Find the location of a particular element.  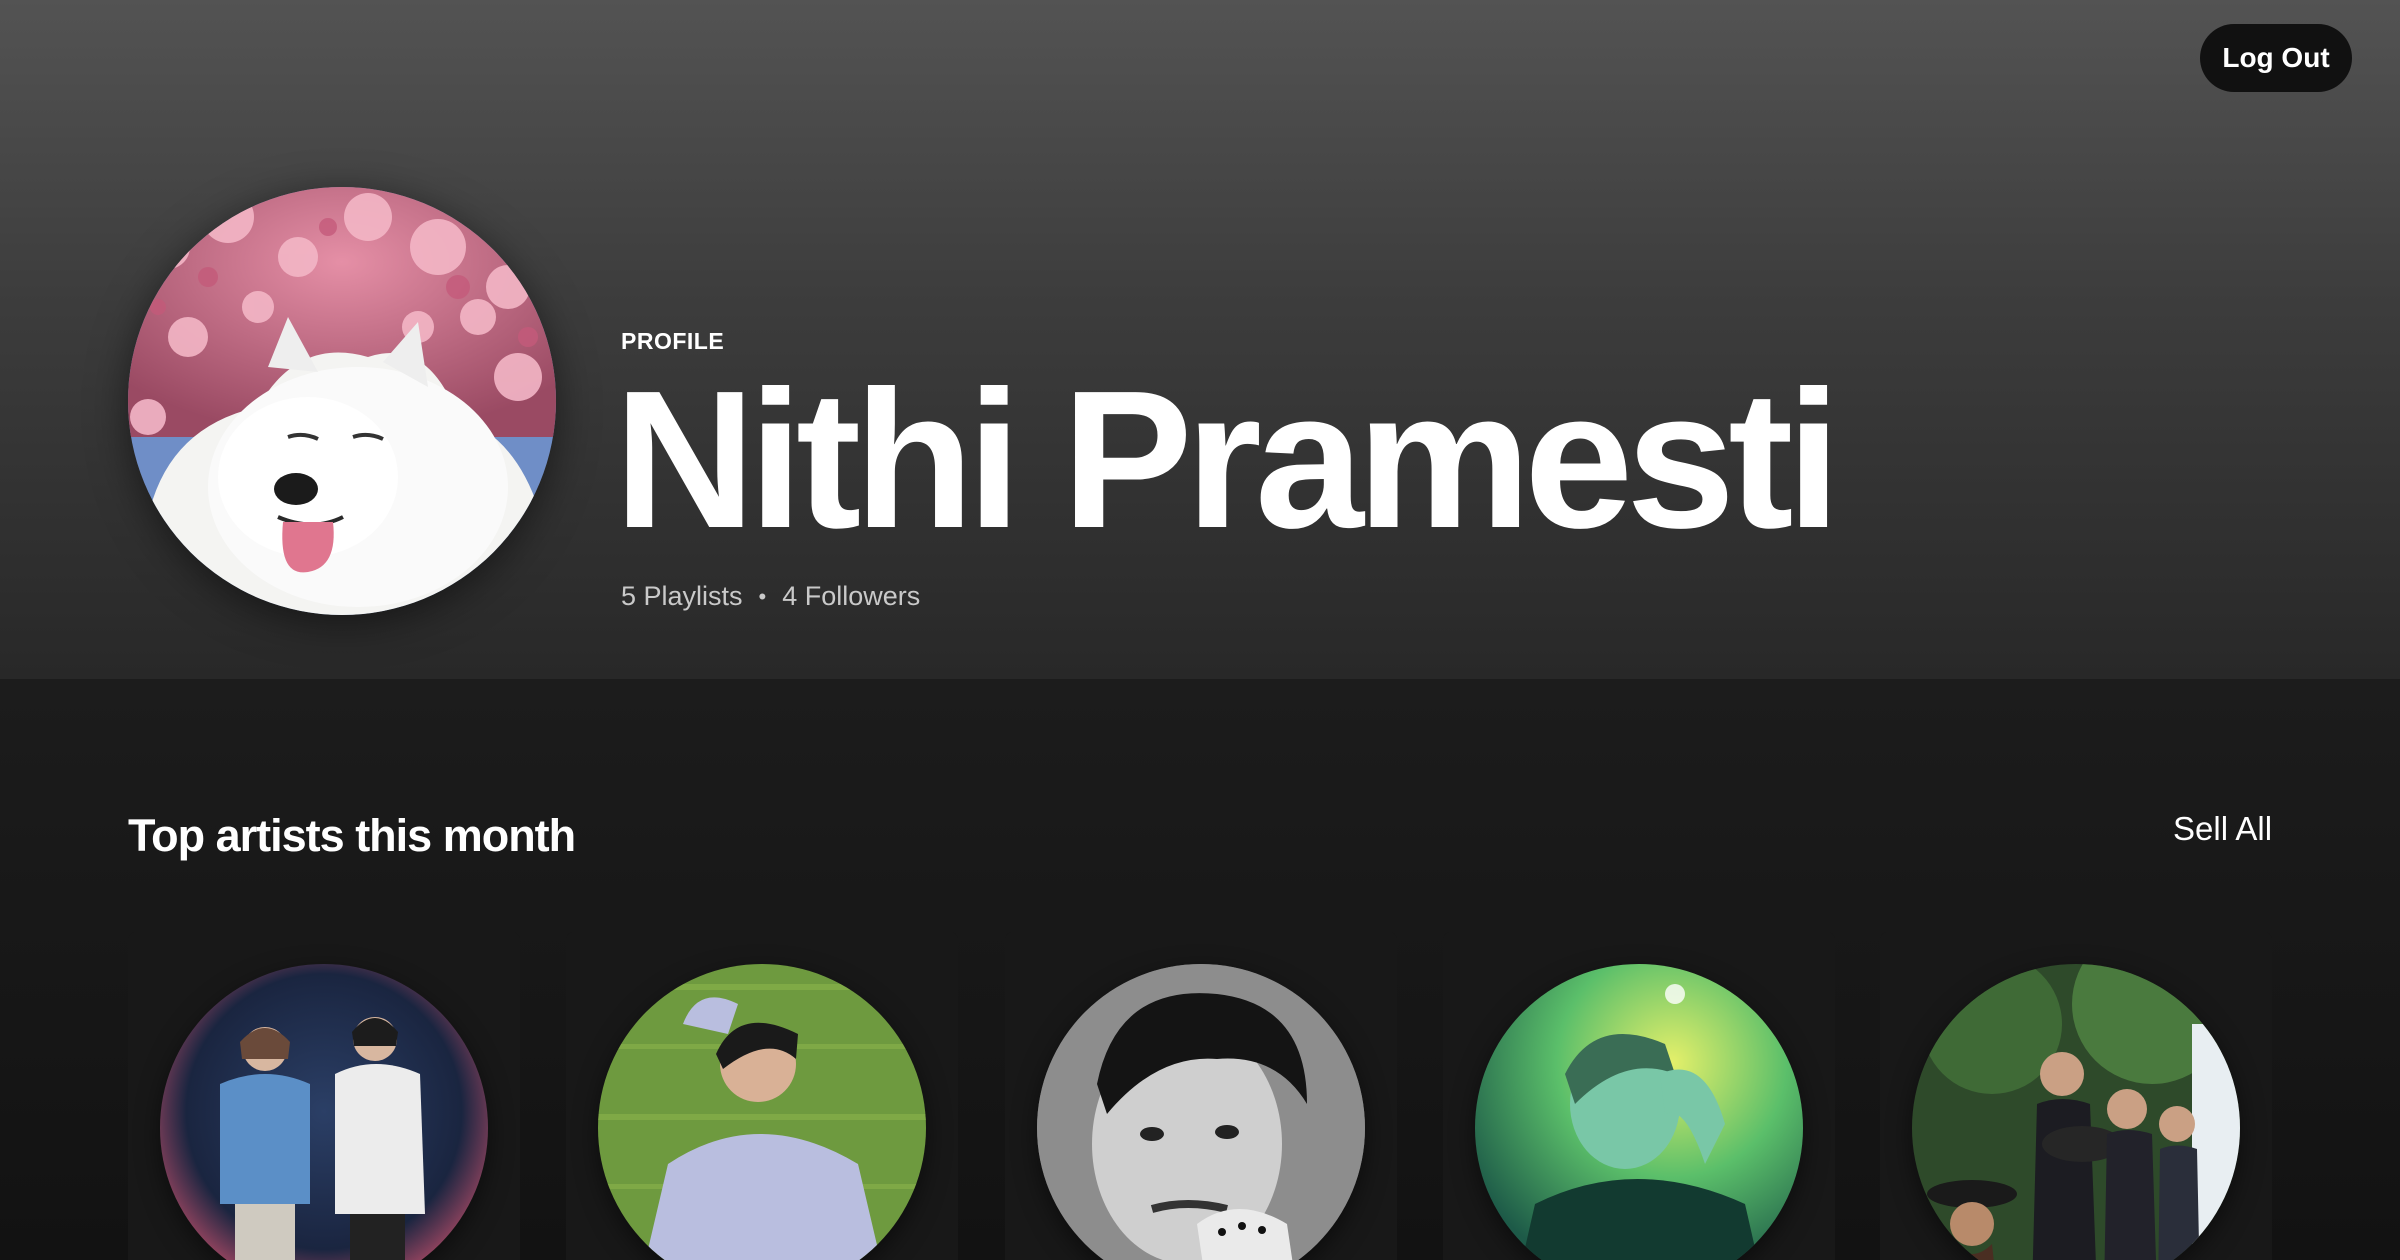

artist-bw-portrait-photo is located at coordinates (1201, 1112).